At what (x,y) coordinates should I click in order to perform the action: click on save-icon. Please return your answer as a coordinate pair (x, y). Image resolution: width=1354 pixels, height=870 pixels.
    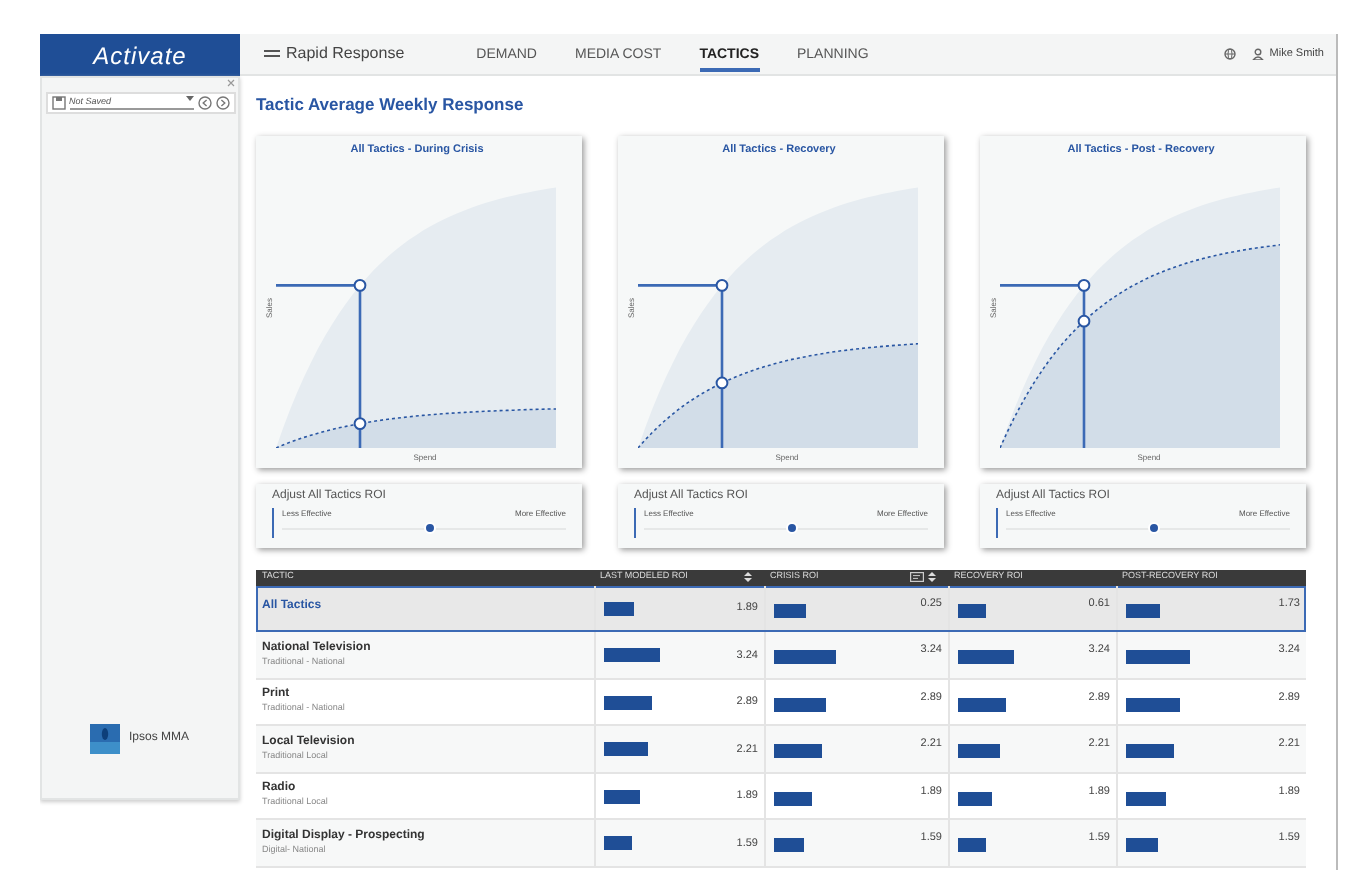
    Looking at the image, I should click on (58, 103).